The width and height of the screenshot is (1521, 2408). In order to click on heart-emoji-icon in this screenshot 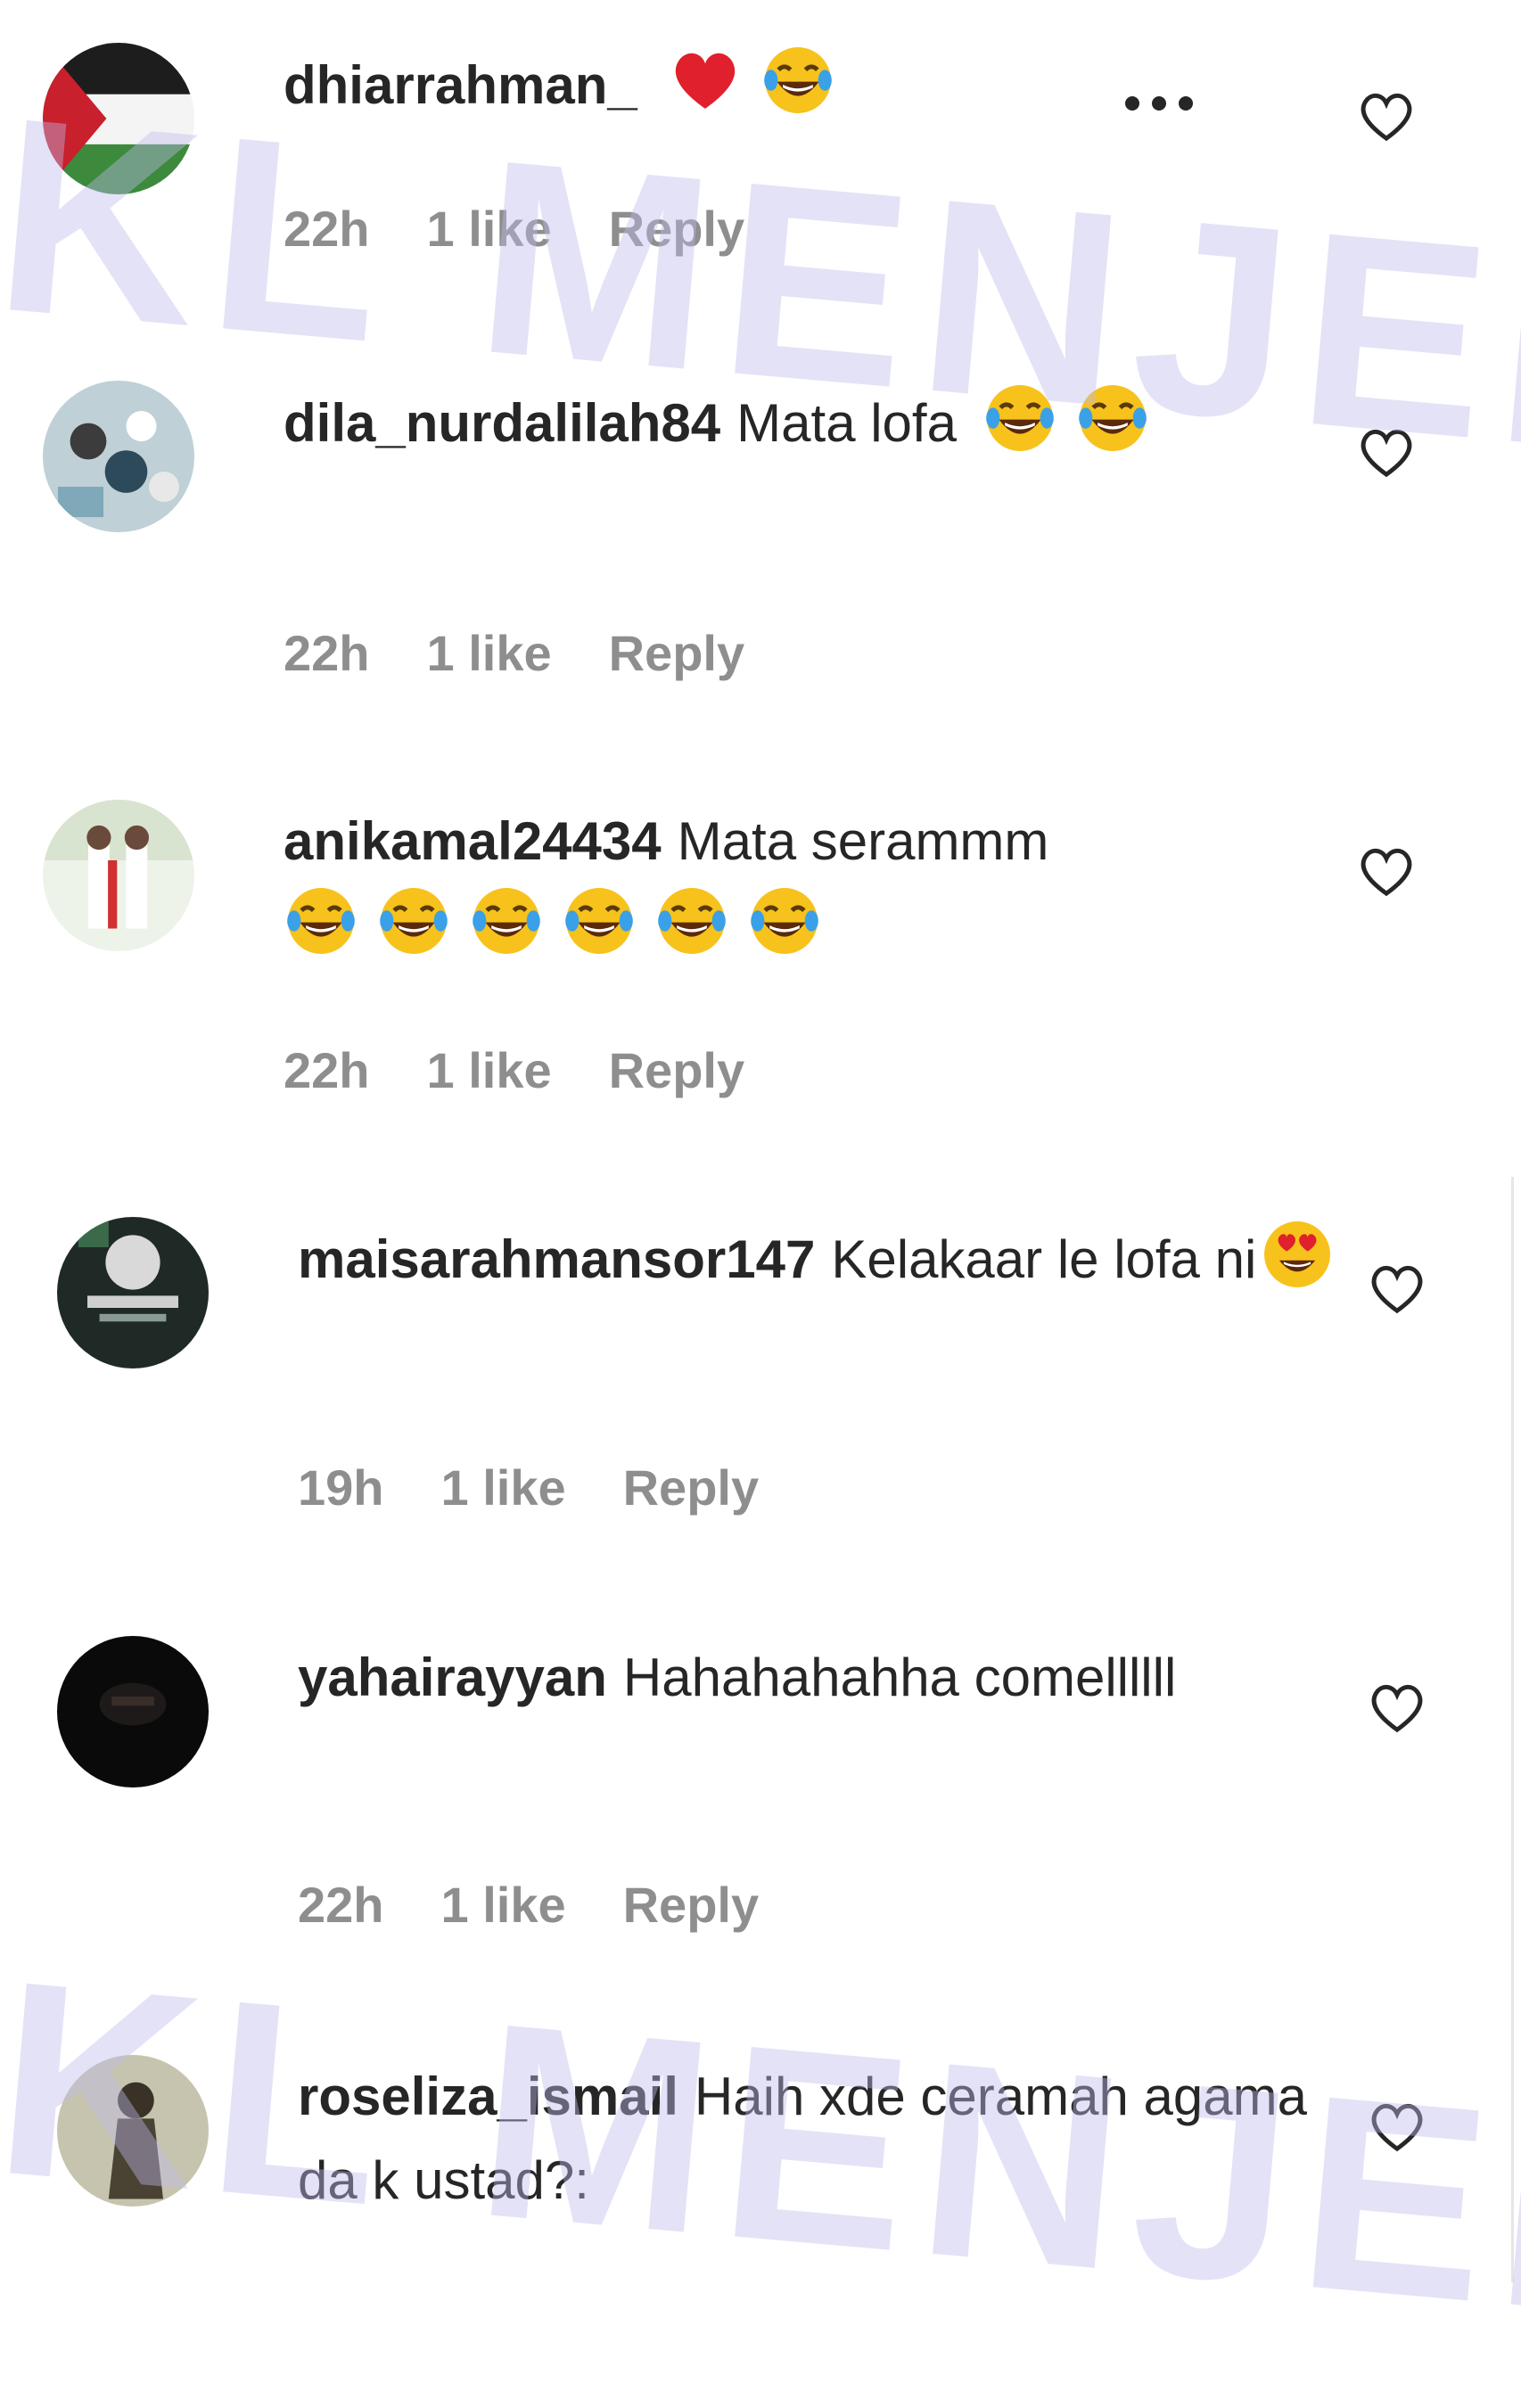, I will do `click(705, 81)`.